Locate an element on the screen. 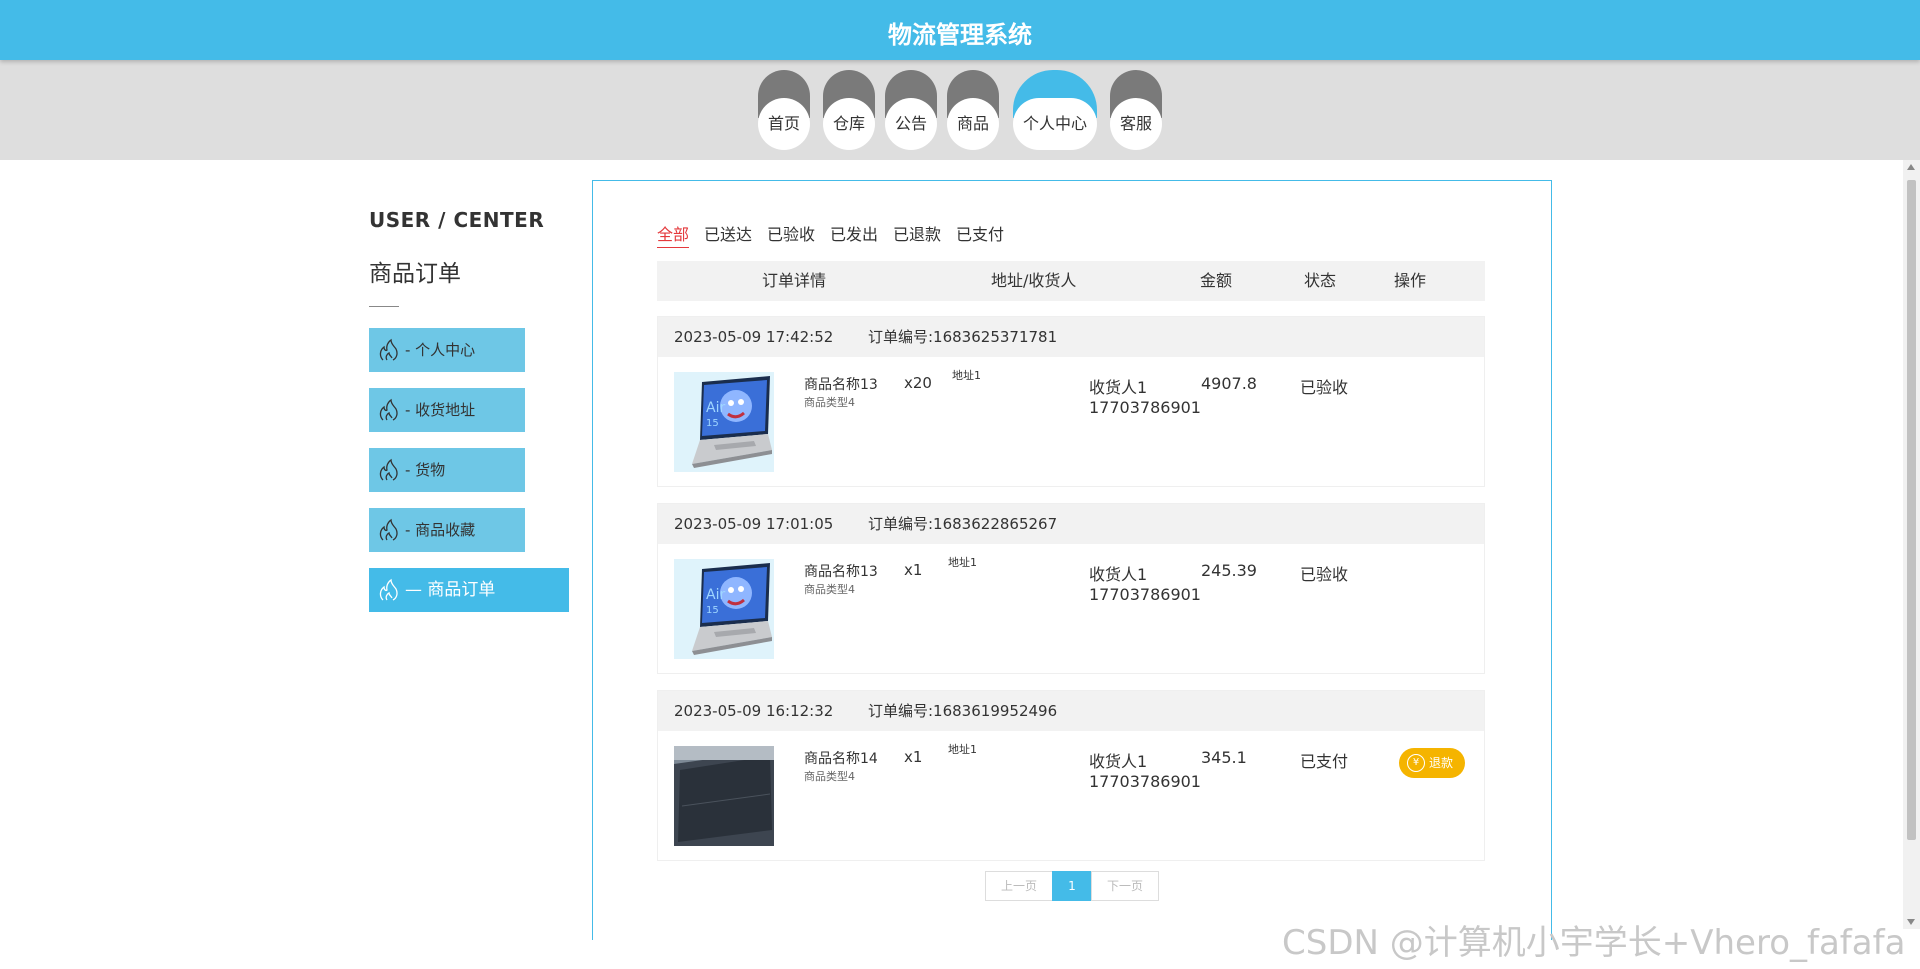 This screenshot has width=1920, height=969. nav-notice-label: 公告 is located at coordinates (911, 124).